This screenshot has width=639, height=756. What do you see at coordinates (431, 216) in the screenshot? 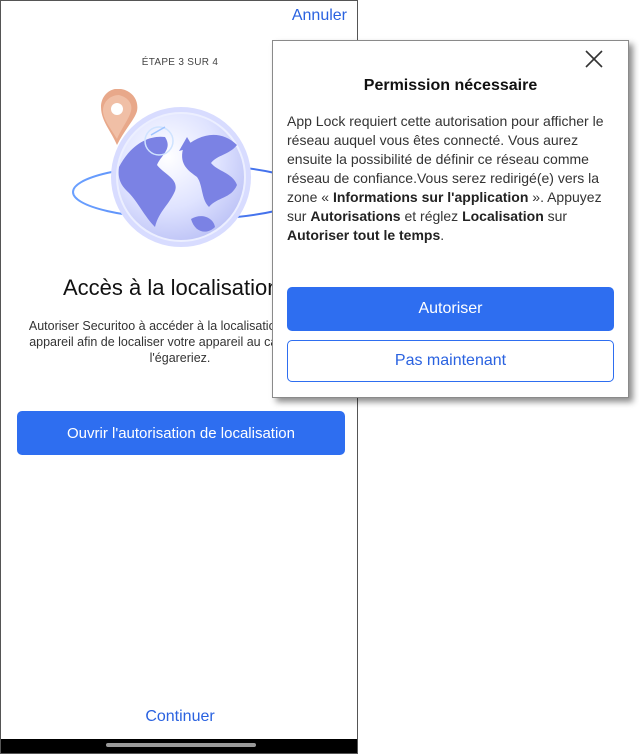
I see `body-text: et réglez` at bounding box center [431, 216].